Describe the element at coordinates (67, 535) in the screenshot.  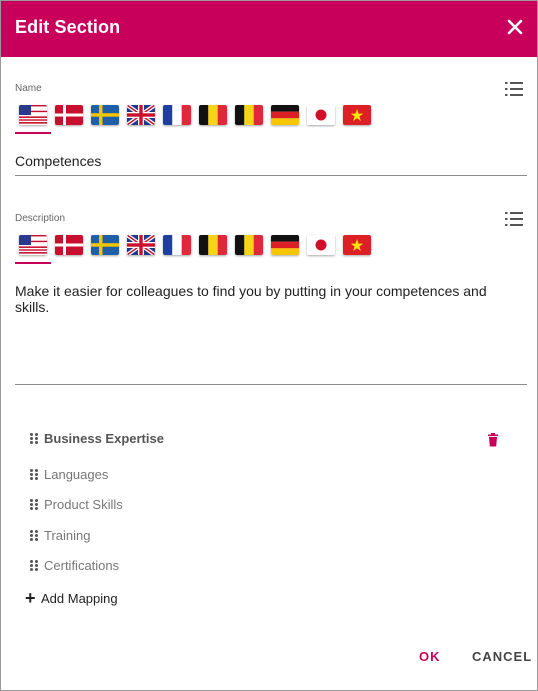
I see `mapping-label: Training` at that location.